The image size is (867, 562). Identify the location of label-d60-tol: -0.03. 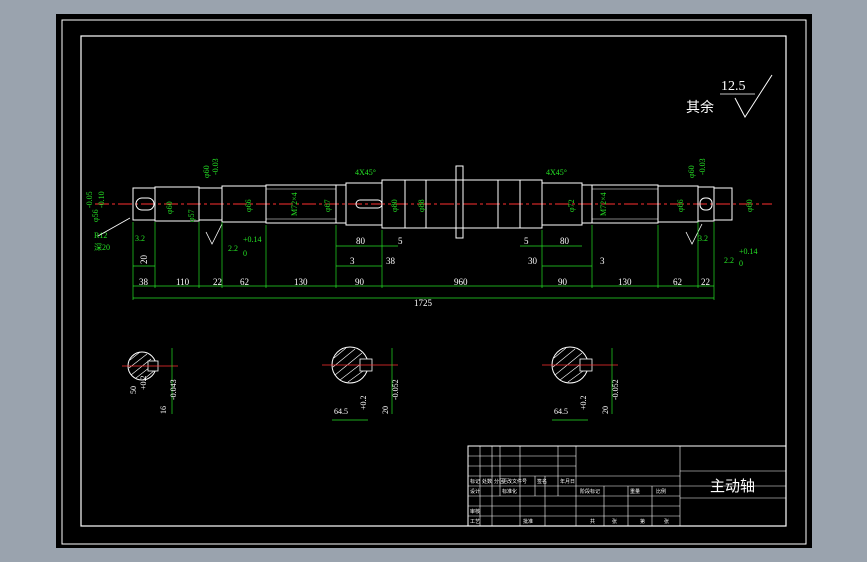
(215, 166).